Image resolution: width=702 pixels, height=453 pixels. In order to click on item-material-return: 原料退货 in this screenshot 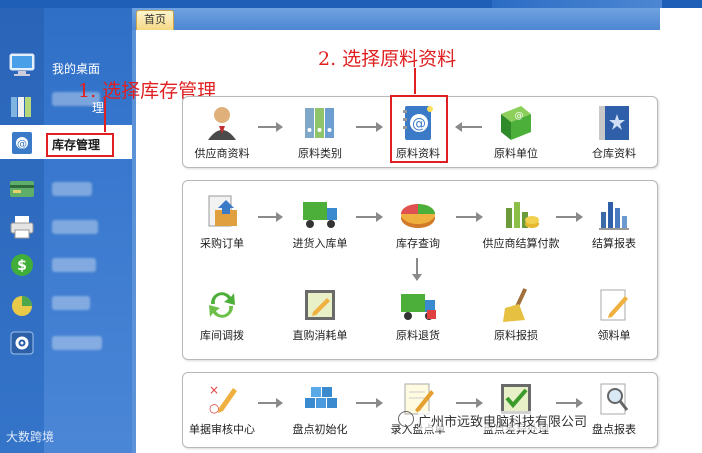, I will do `click(418, 314)`.